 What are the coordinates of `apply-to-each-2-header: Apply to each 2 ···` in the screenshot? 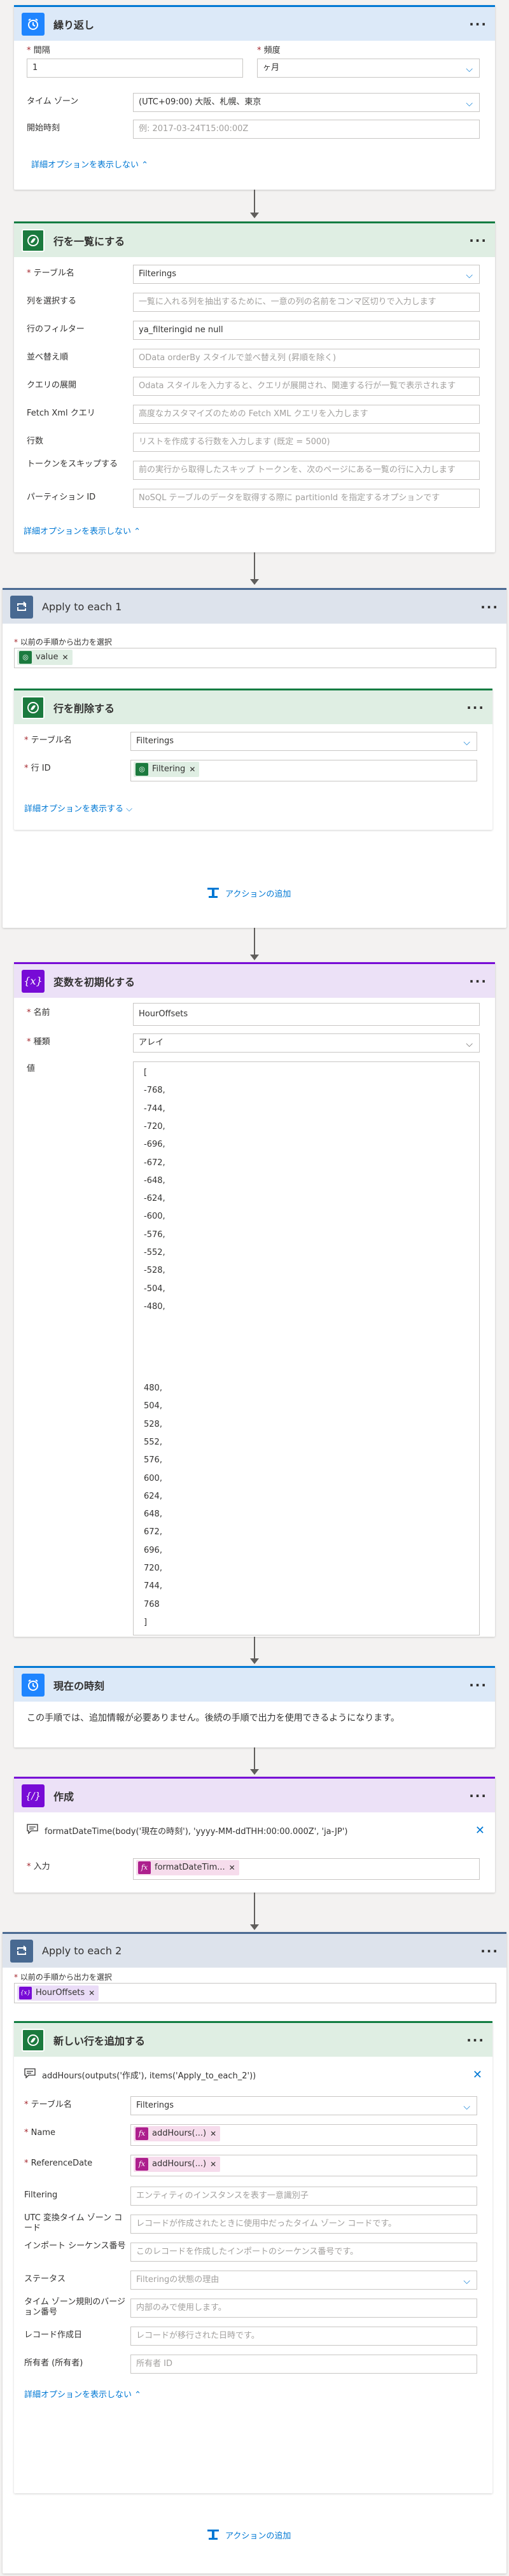 It's located at (254, 1950).